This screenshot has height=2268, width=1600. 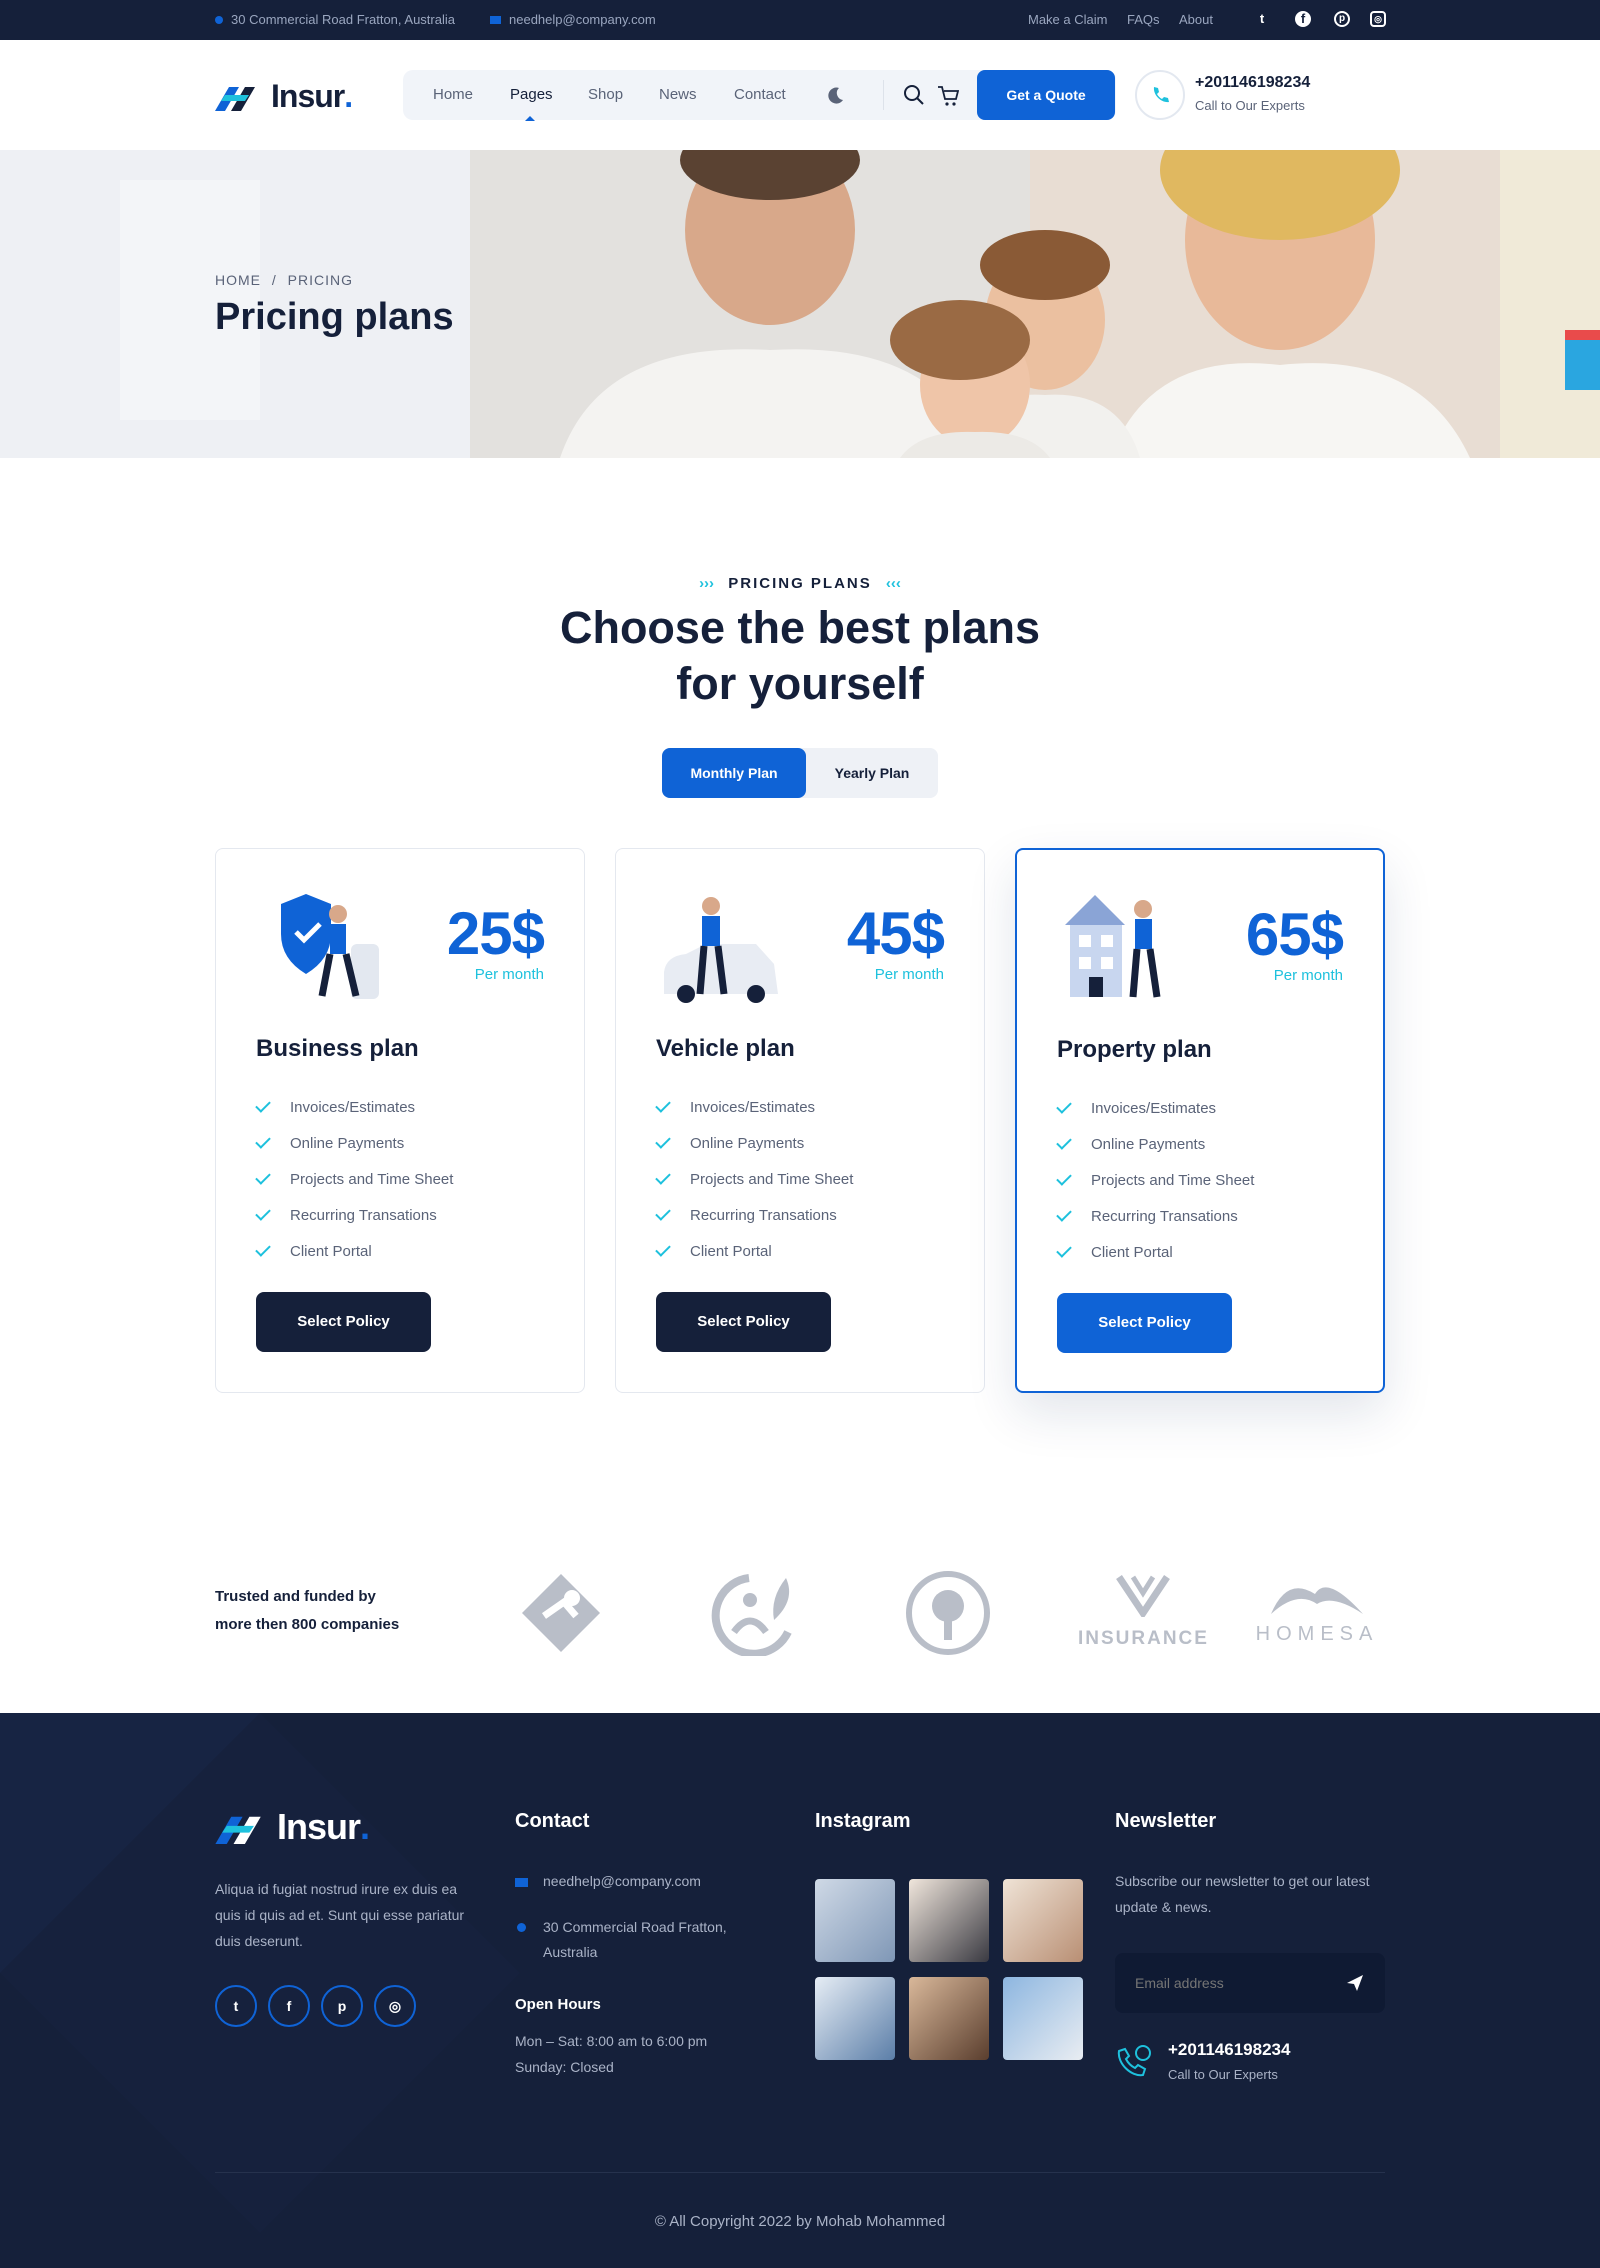 I want to click on nav-news: News, so click(x=678, y=94).